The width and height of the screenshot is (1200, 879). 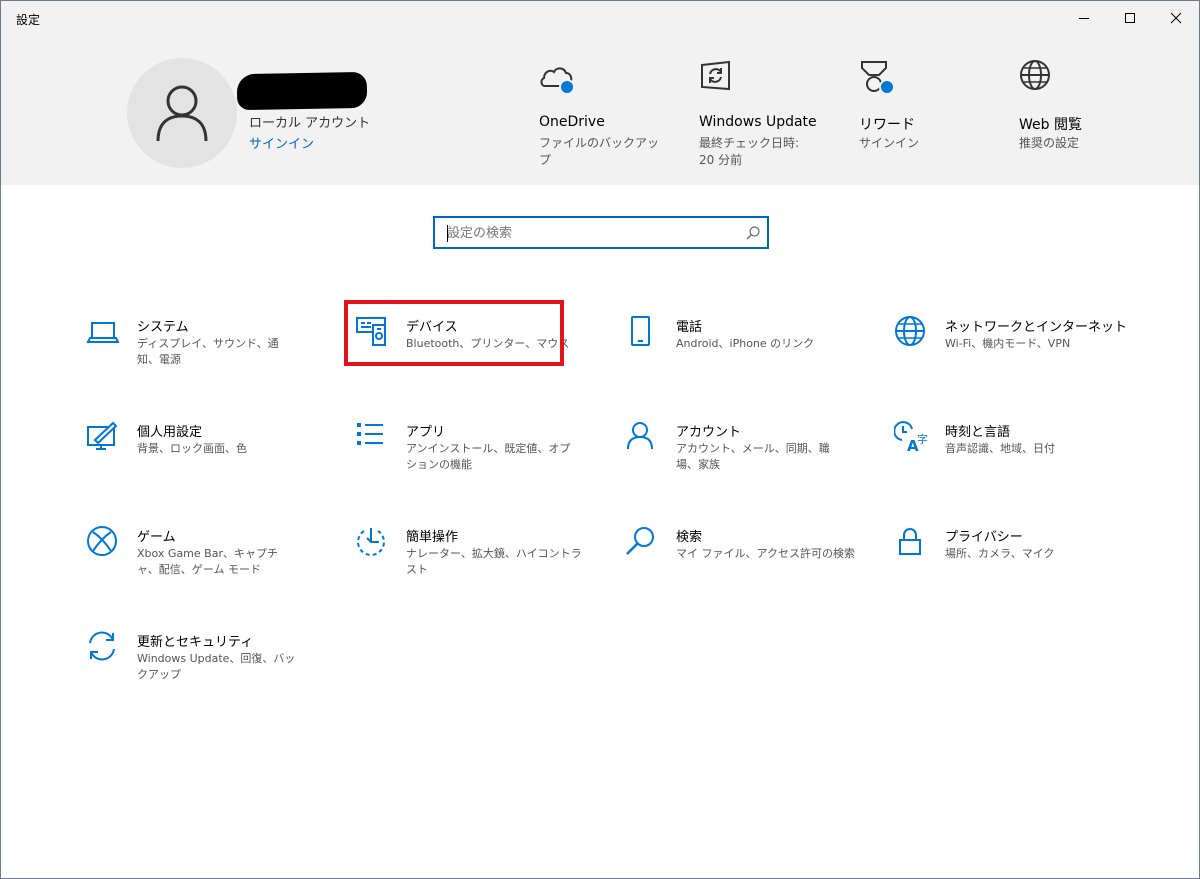 What do you see at coordinates (749, 151) in the screenshot?
I see `windows-update-subtitle: 最終チェック日時: 20 分前` at bounding box center [749, 151].